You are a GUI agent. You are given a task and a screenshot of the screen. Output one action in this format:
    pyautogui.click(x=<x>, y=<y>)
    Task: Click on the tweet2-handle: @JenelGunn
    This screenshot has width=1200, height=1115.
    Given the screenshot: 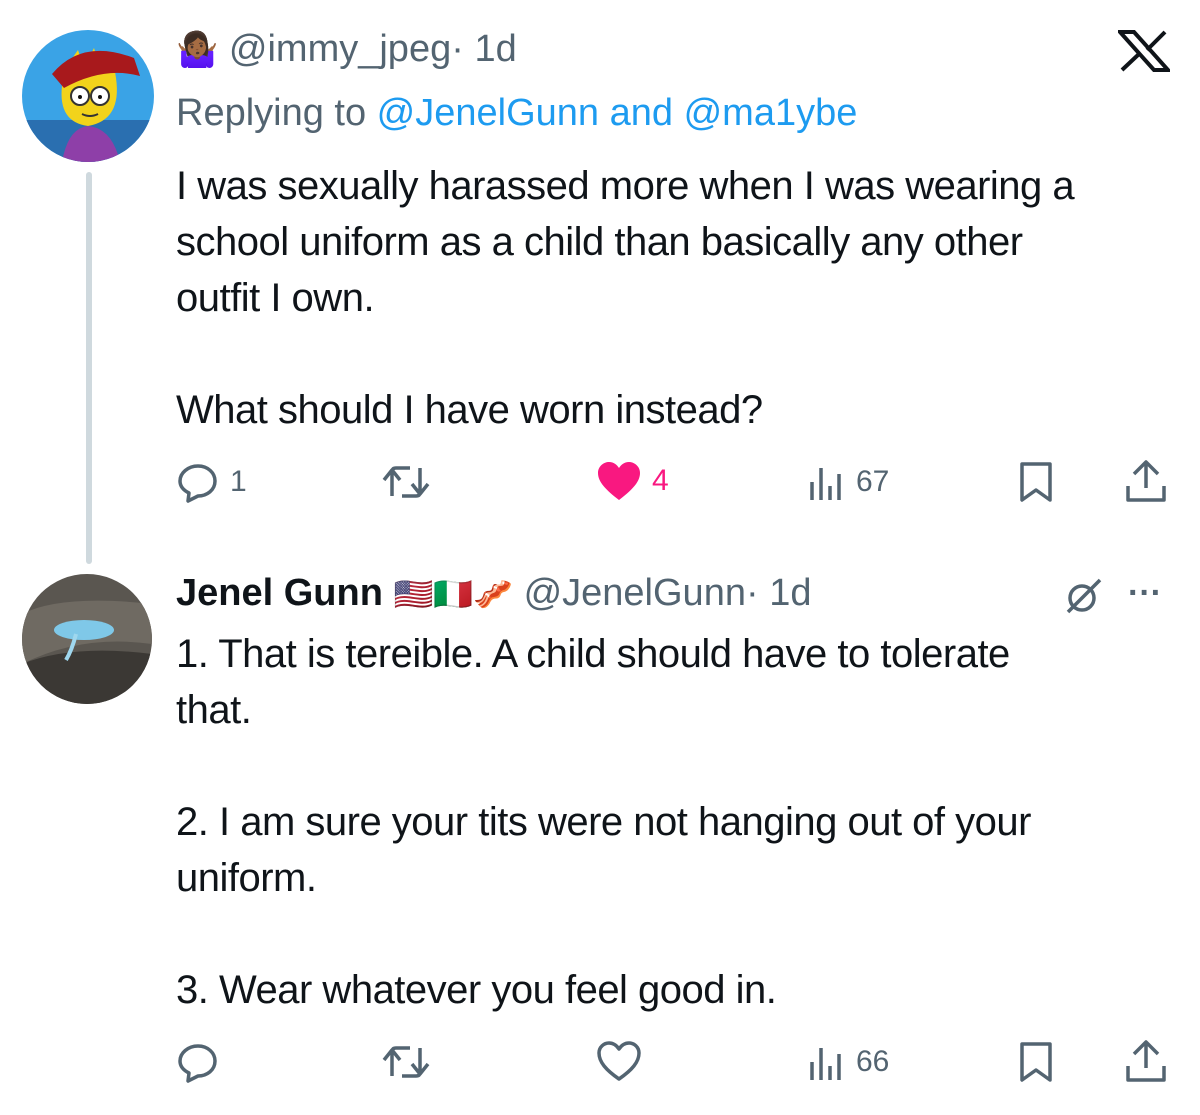 What is the action you would take?
    pyautogui.click(x=635, y=593)
    